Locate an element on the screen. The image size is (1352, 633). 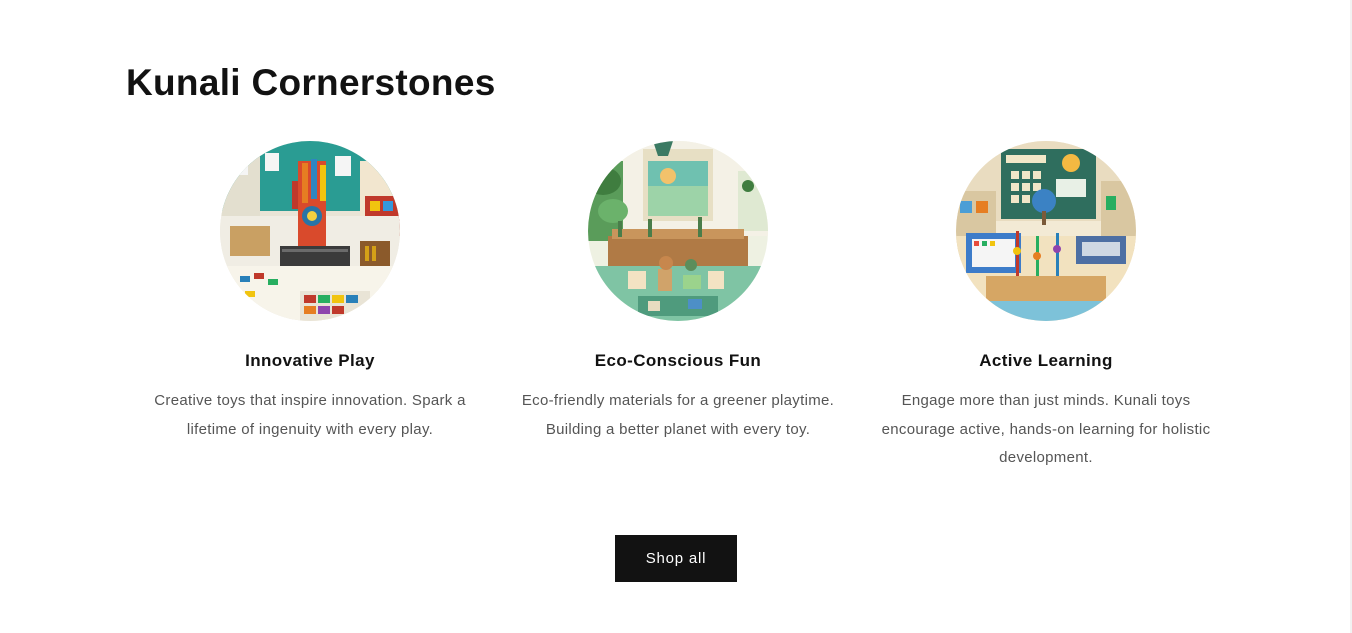
card-heading: Eco-Conscious Fun is located at coordinates (678, 360).